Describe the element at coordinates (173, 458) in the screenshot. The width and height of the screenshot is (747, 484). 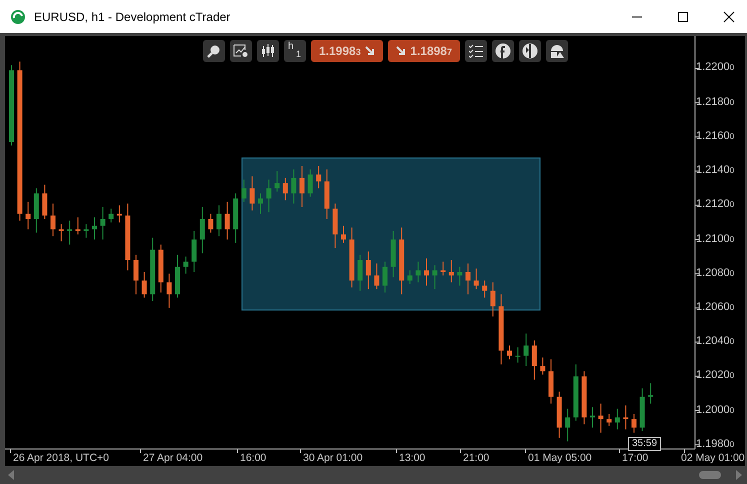
I see `time-axis-label: 27 Apr 04:00` at that location.